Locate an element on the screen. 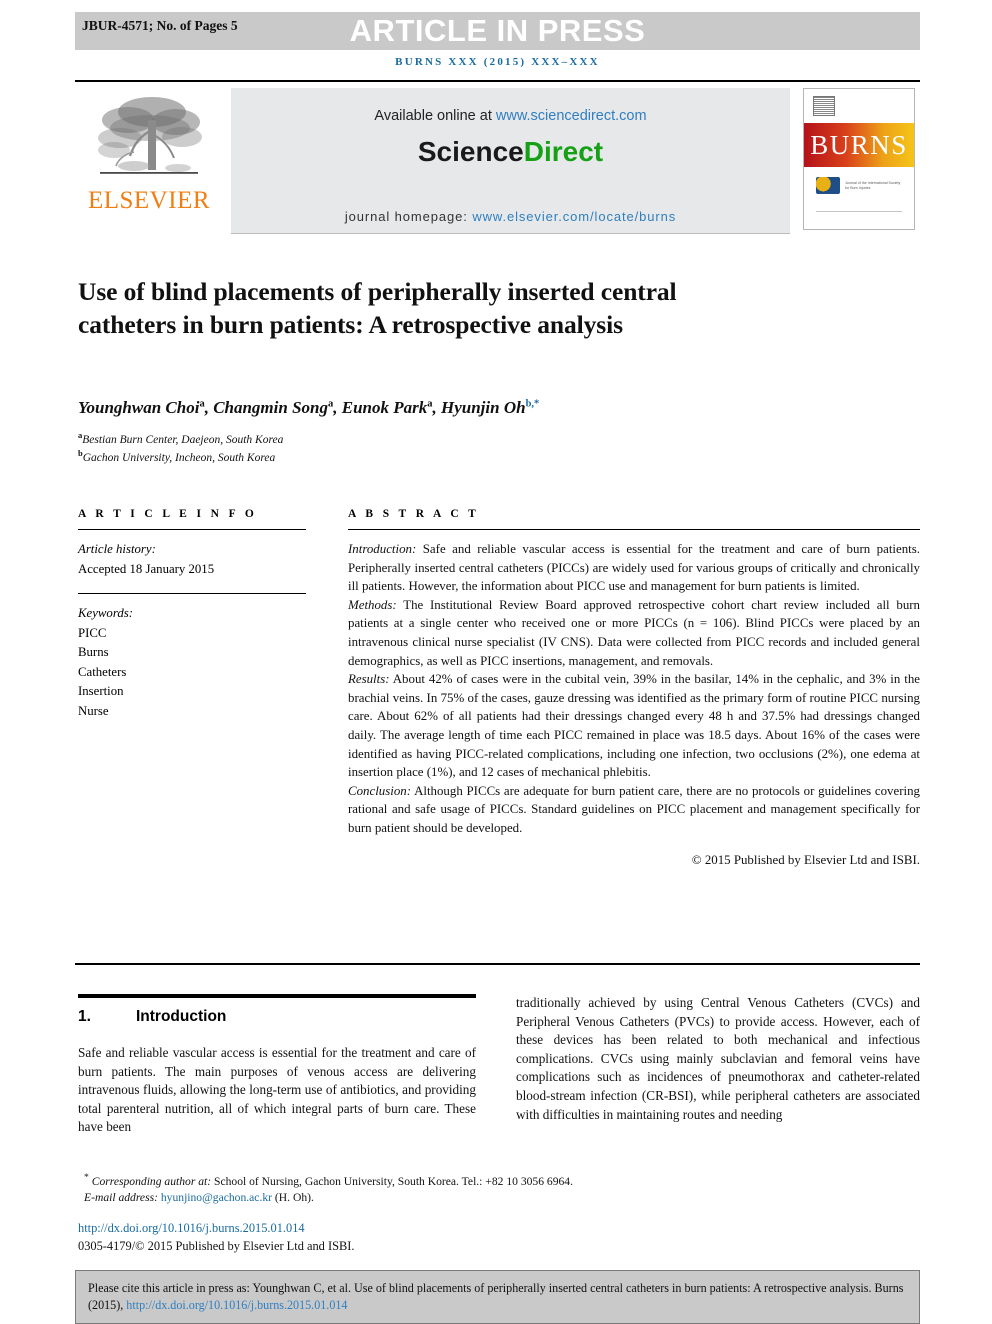 This screenshot has height=1324, width=992. author-name-1: Younghwan Choi is located at coordinates (139, 407).